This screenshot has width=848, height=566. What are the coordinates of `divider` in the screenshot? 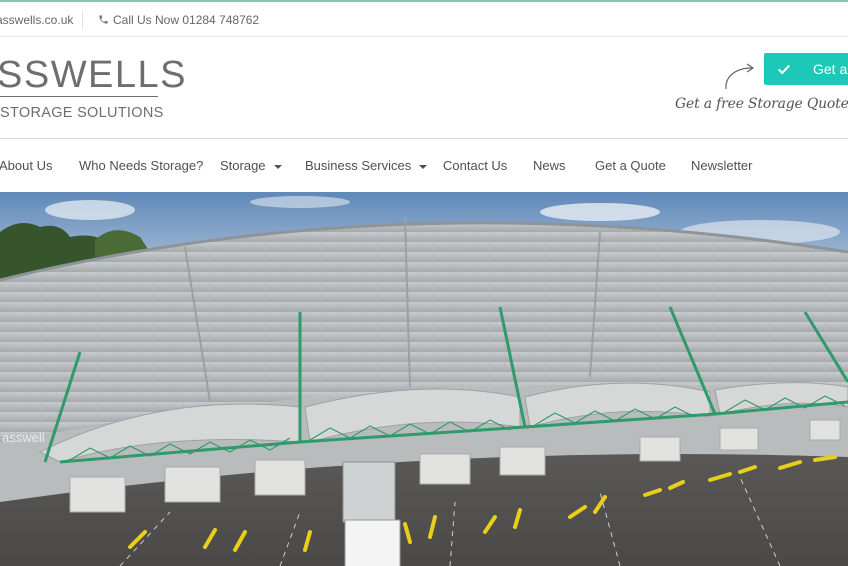 It's located at (82, 20).